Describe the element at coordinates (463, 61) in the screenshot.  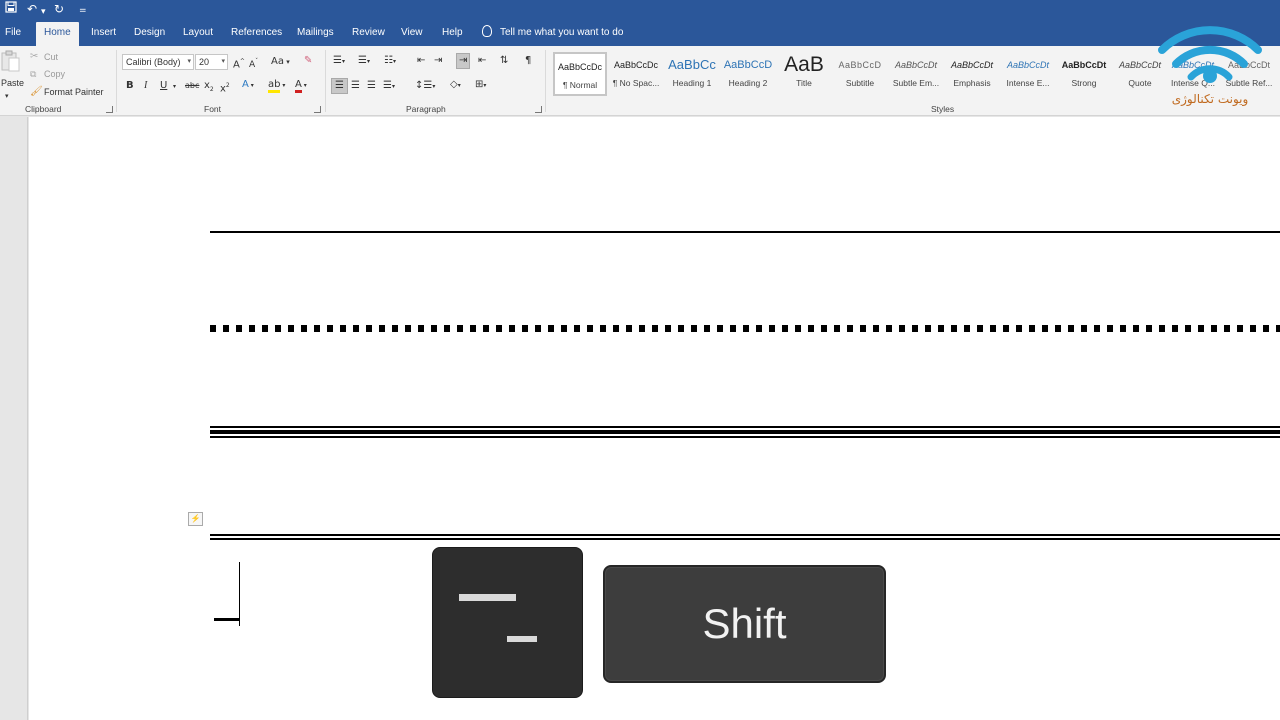
I see `ltr-direction-icon: ⇥` at that location.